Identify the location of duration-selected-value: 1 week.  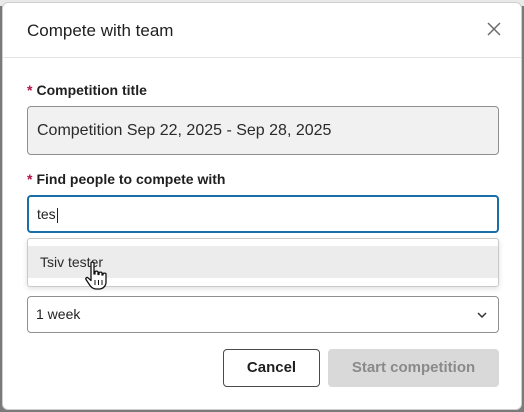
(58, 314).